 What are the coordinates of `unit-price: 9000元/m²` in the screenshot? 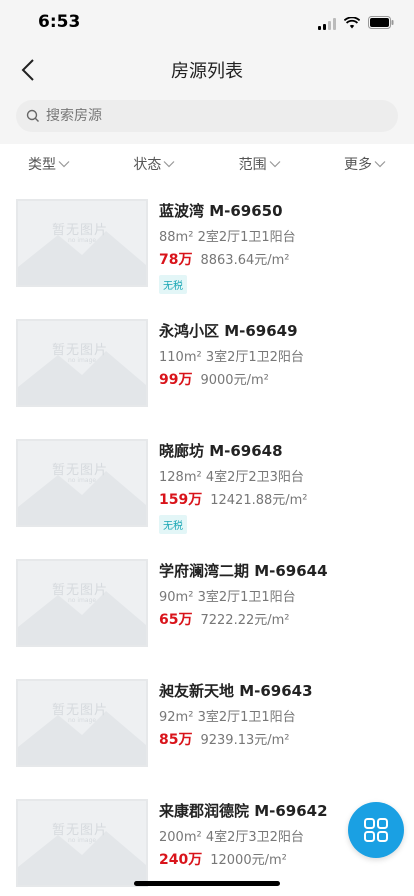 It's located at (234, 380).